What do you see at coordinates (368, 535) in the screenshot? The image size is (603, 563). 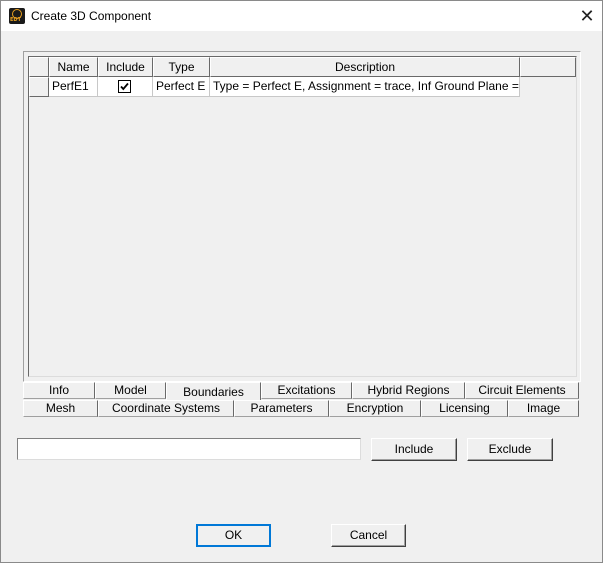 I see `cancel-button: Cancel` at bounding box center [368, 535].